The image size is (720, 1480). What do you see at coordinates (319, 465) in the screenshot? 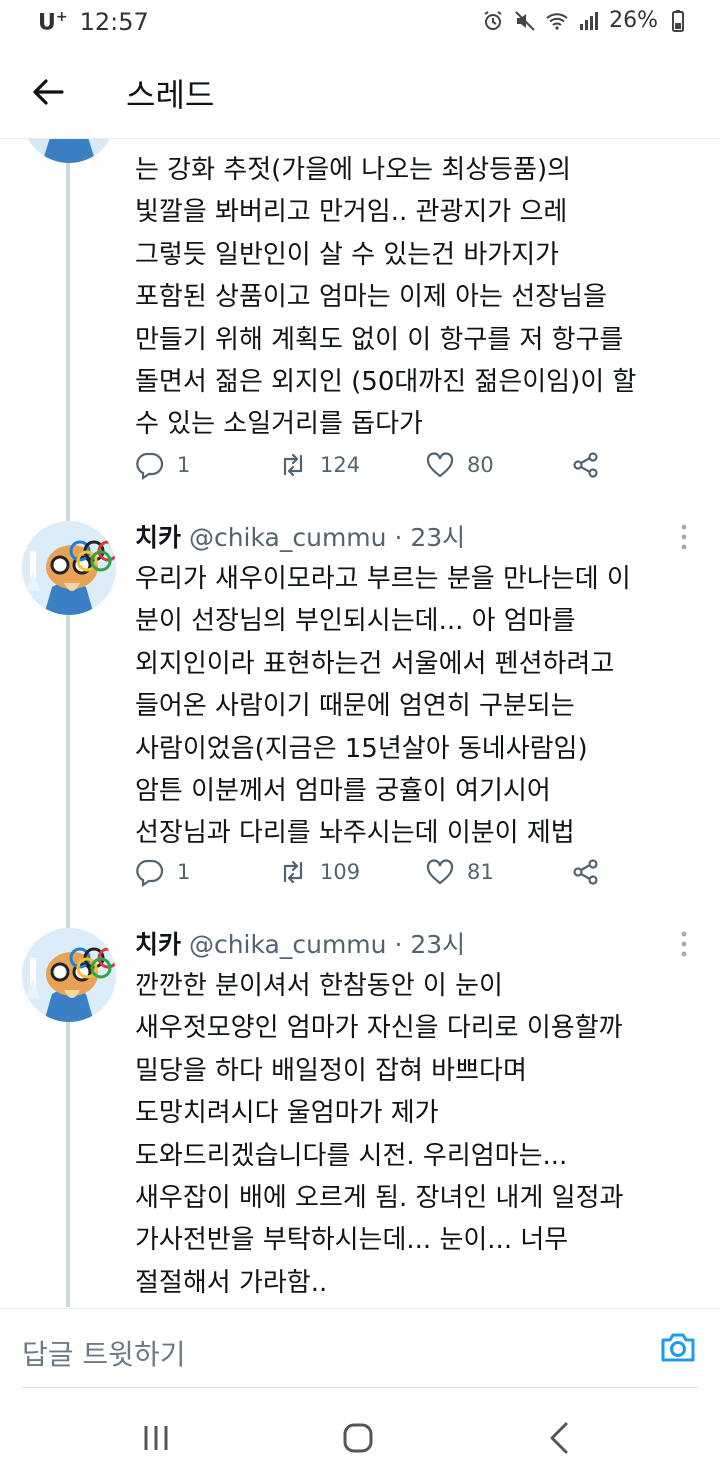
I see `retweet-button: 124` at bounding box center [319, 465].